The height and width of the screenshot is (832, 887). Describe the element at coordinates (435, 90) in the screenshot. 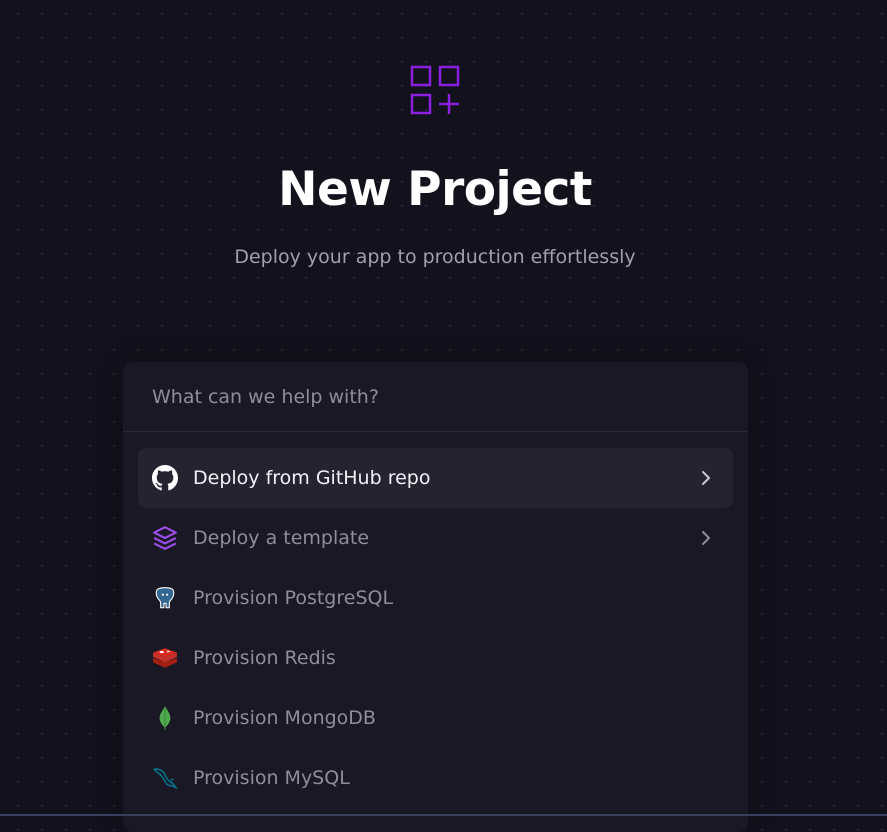

I see `grid-plus-icon` at that location.